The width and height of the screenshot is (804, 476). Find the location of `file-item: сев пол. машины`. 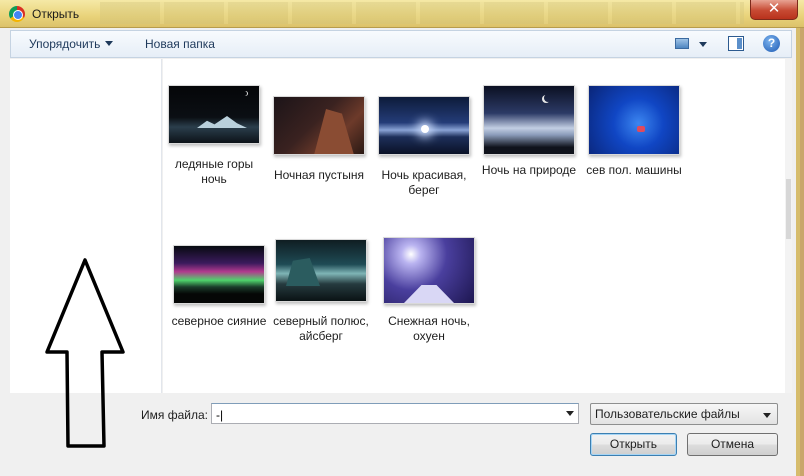

file-item: сев пол. машины is located at coordinates (634, 131).